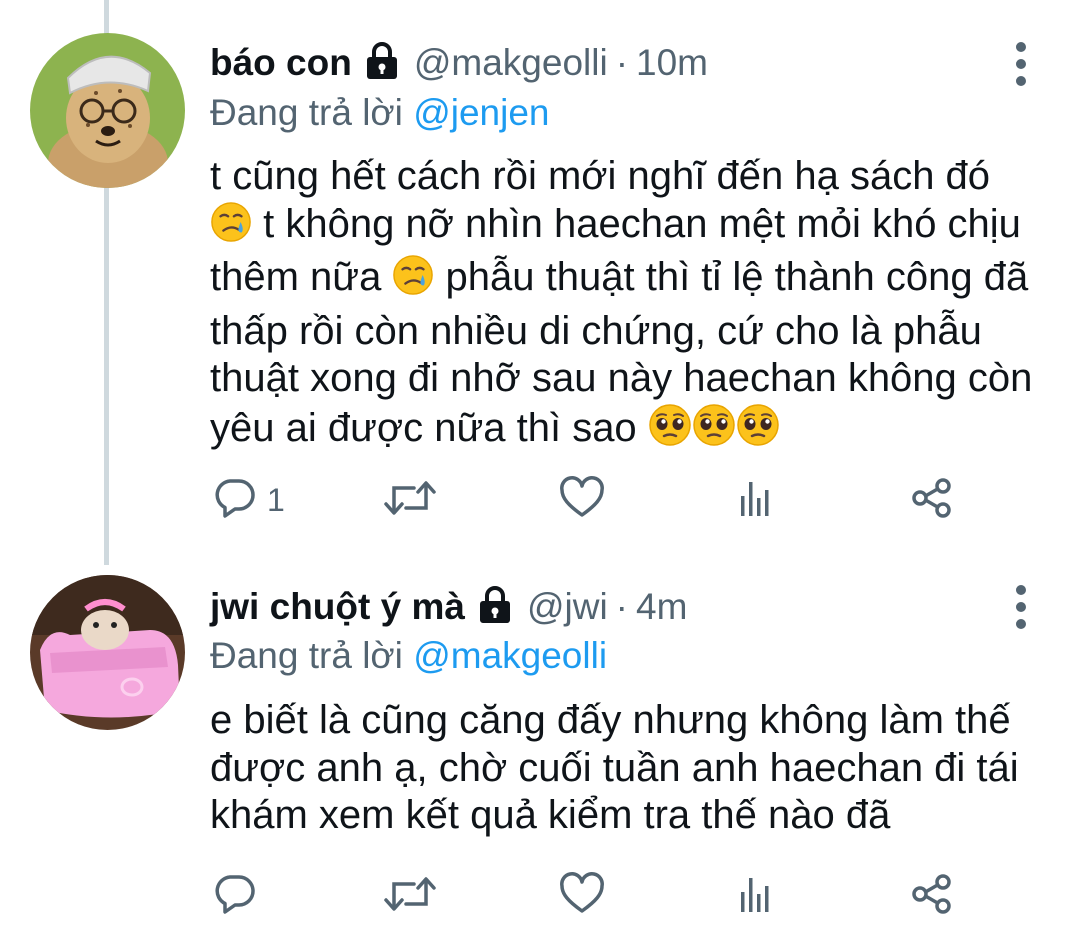 This screenshot has width=1080, height=937. What do you see at coordinates (481, 112) in the screenshot?
I see `reply-mention: @jenjen` at bounding box center [481, 112].